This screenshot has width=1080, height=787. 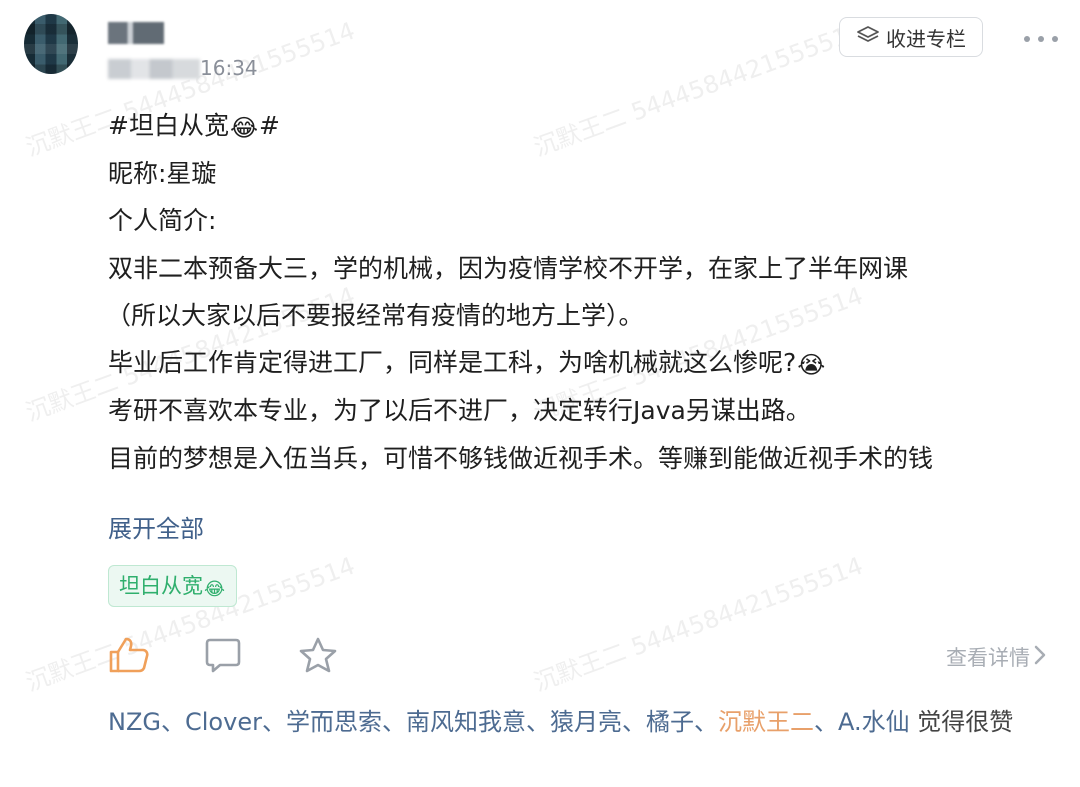 I want to click on liker-name-self: 沉默王二, so click(x=766, y=722).